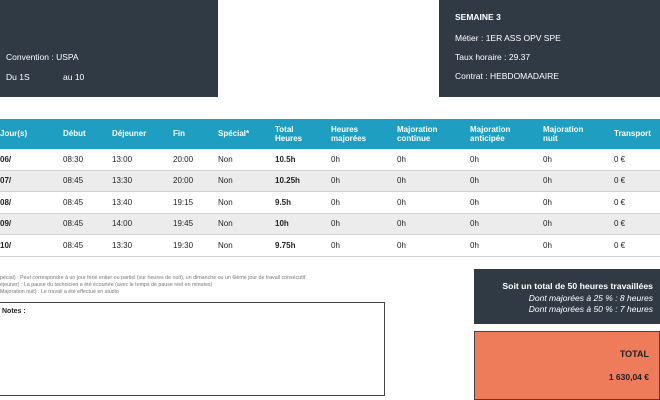 This screenshot has width=660, height=400. Describe the element at coordinates (577, 286) in the screenshot. I see `summary-total-hours: Soit un total de 50 heures travaillées` at that location.